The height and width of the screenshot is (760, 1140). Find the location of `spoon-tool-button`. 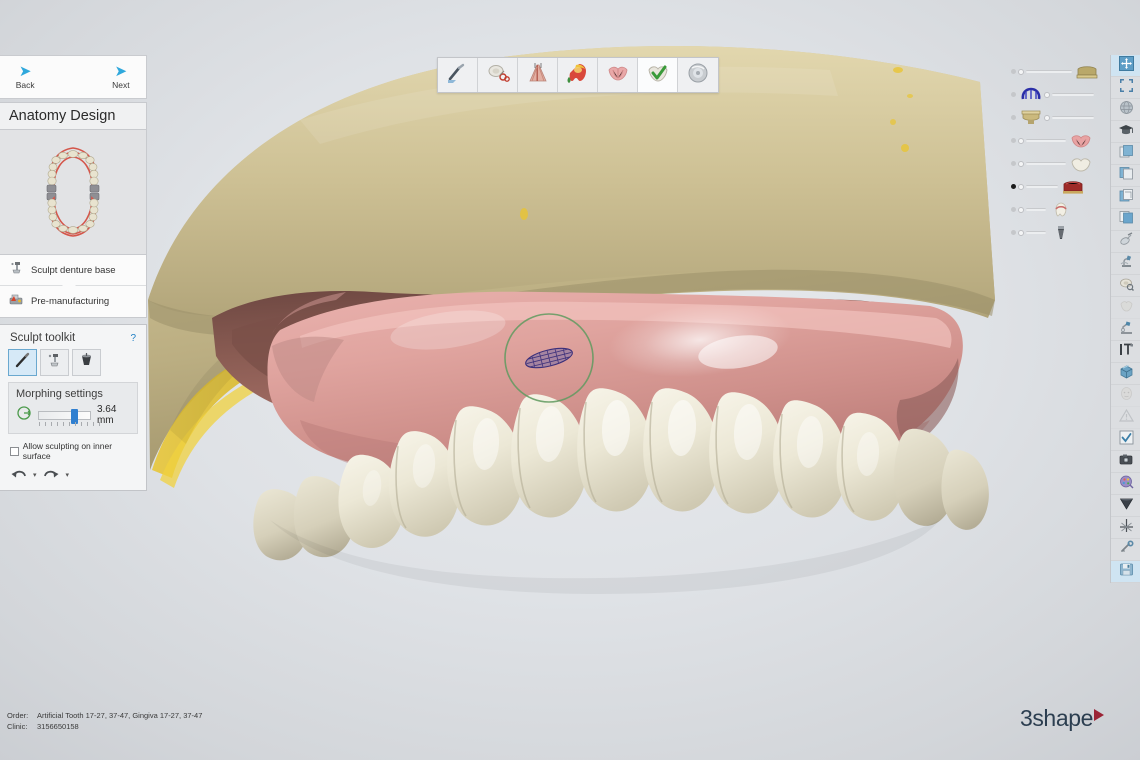

spoon-tool-button is located at coordinates (1125, 242).